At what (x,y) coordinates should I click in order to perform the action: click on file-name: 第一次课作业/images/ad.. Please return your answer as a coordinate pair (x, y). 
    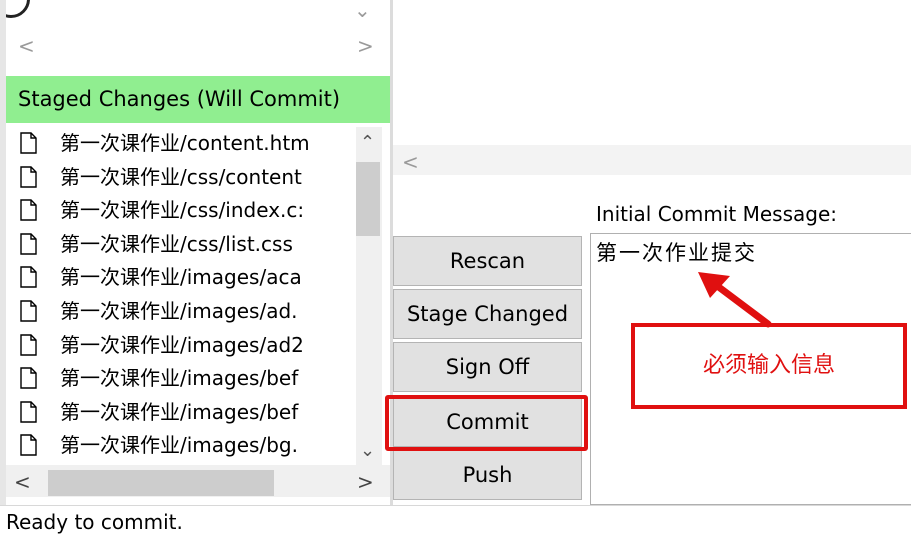
    Looking at the image, I should click on (179, 311).